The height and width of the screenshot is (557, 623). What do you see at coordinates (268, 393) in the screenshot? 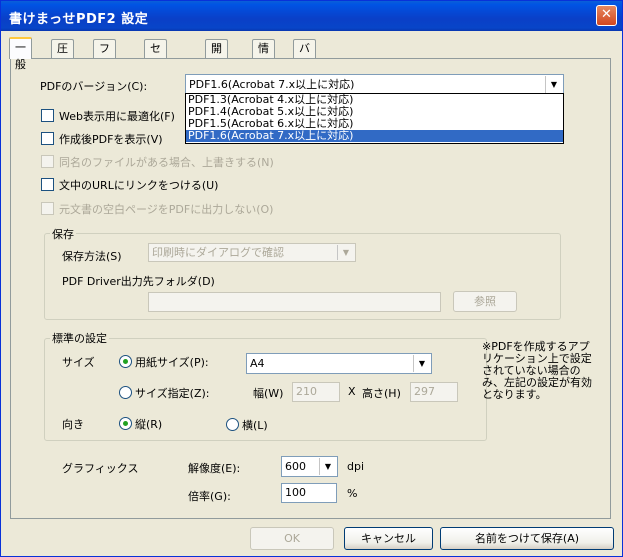
I see `width-label: 幅(W)` at bounding box center [268, 393].